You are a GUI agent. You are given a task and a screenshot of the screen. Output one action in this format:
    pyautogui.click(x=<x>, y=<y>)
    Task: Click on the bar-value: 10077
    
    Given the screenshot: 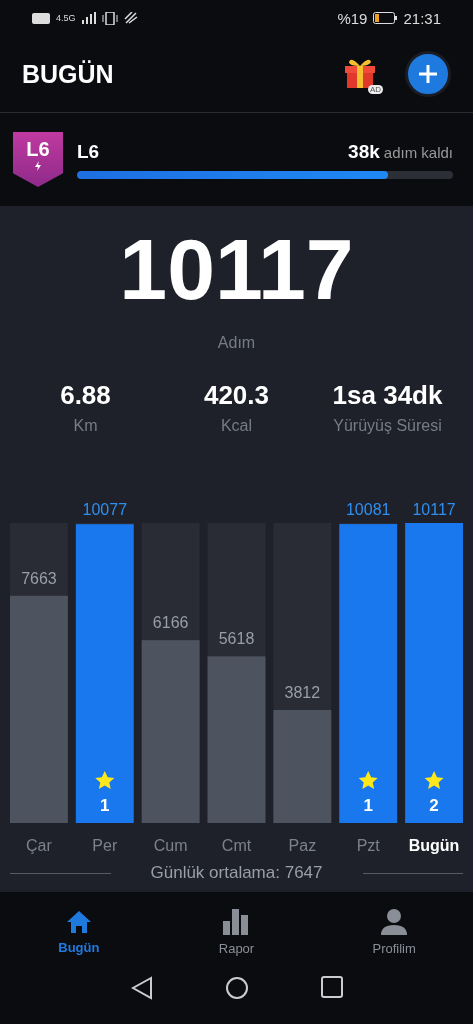 What is the action you would take?
    pyautogui.click(x=105, y=509)
    